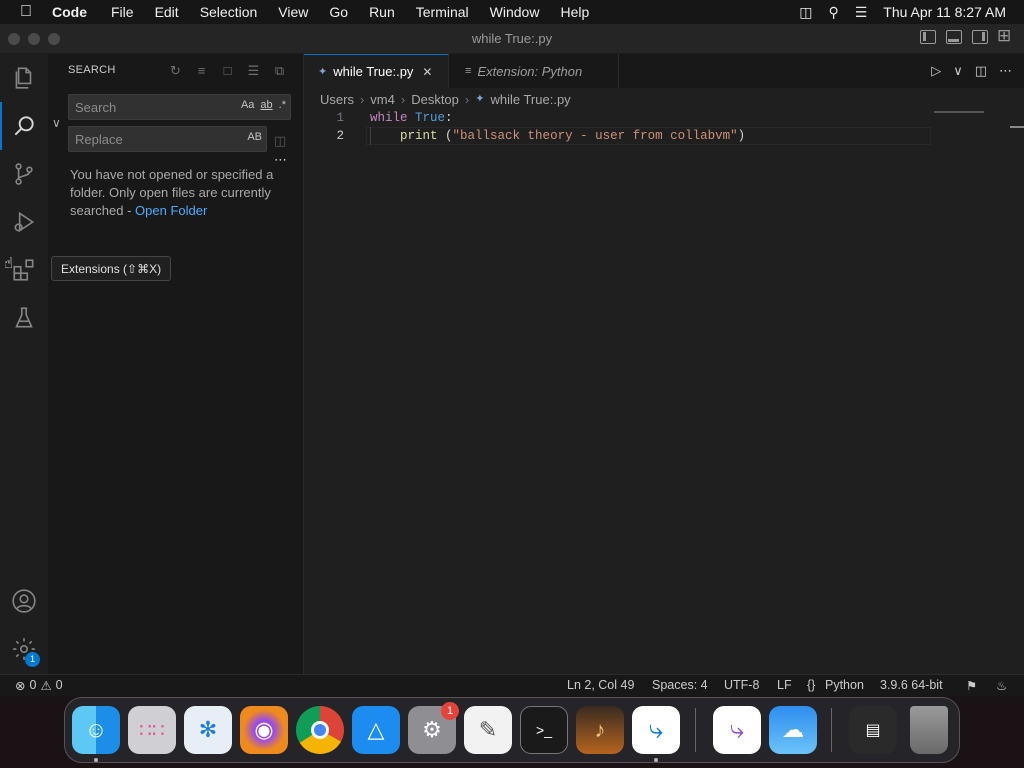  I want to click on close-tab-icon: ✕, so click(427, 72).